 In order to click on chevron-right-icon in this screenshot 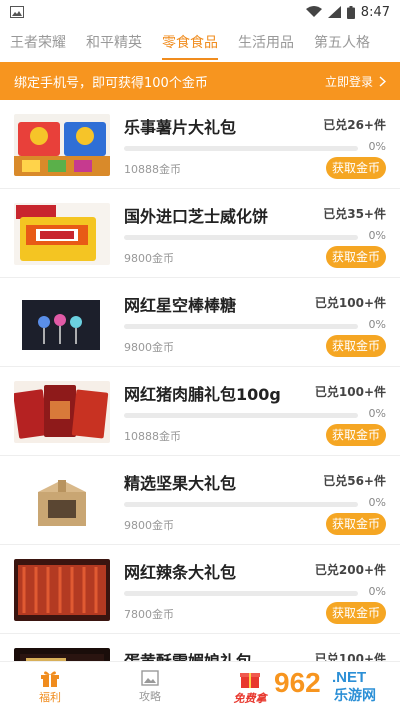, I will do `click(382, 81)`.